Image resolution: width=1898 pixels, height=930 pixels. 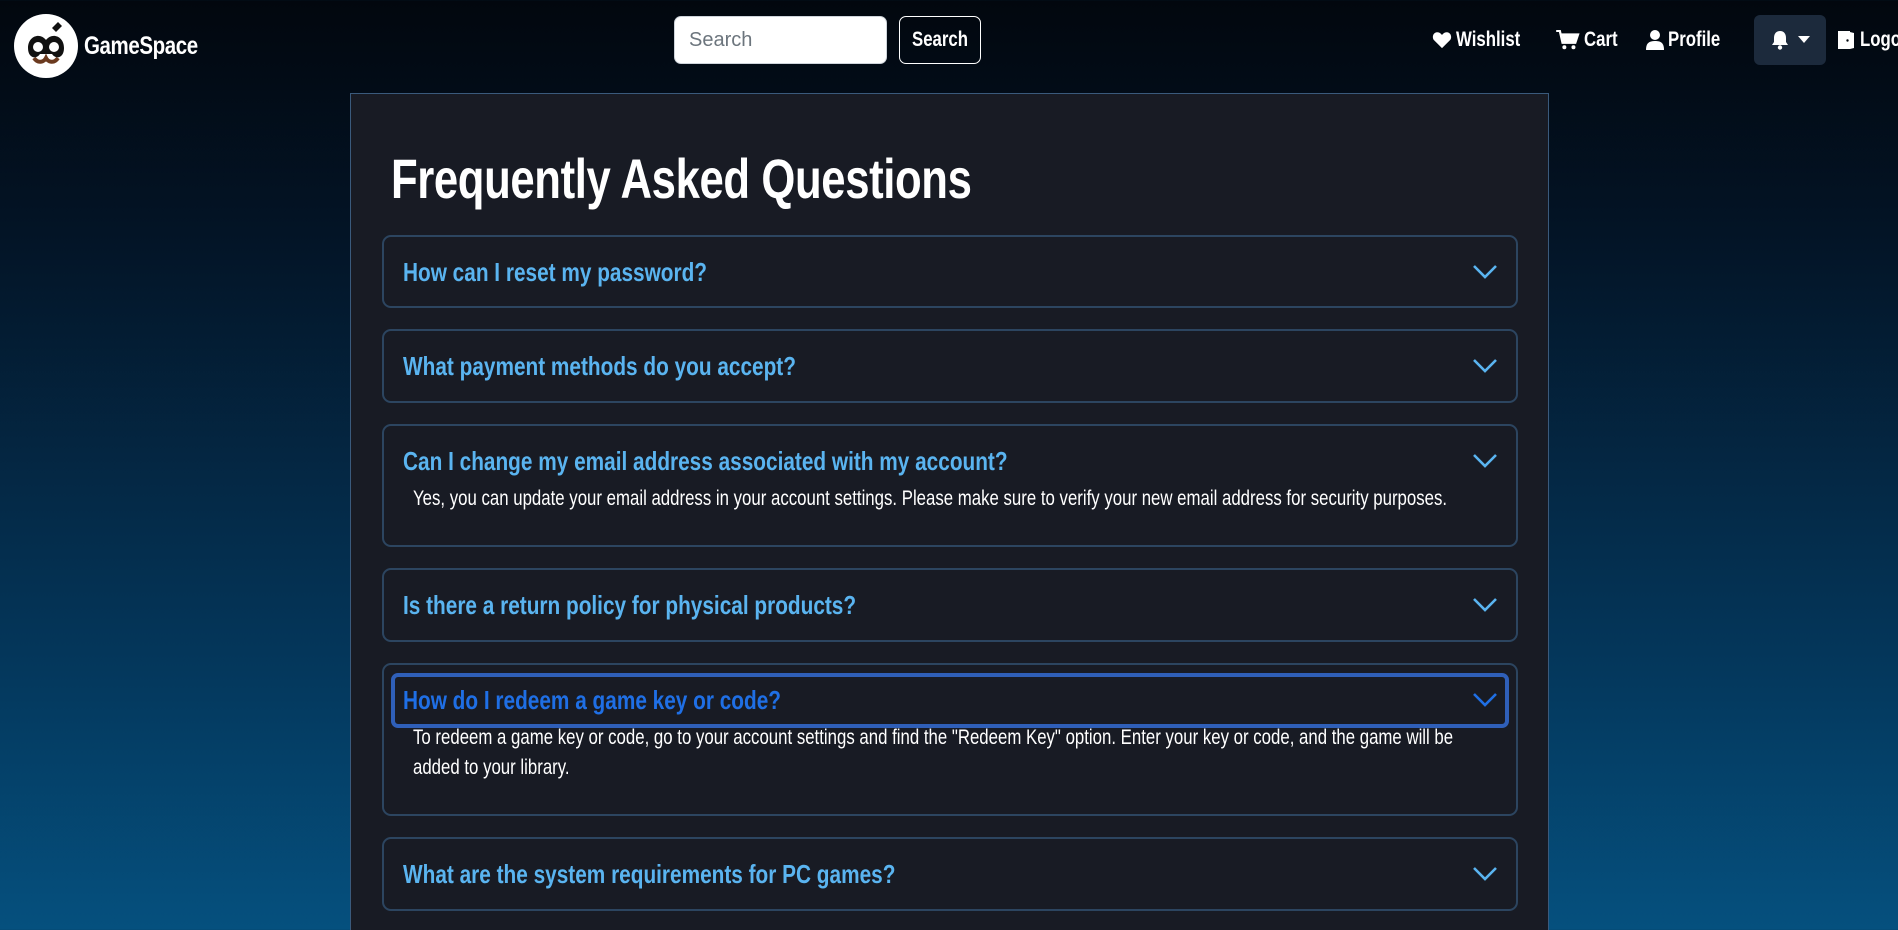 I want to click on nav-links: Wishlist Cart Profile Logout, so click(x=1665, y=40).